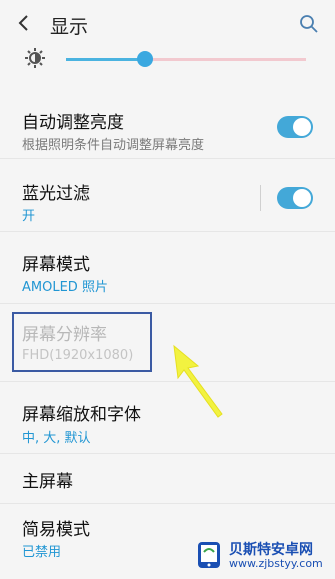 This screenshot has height=579, width=335. I want to click on auto-brightness-toggle, so click(295, 127).